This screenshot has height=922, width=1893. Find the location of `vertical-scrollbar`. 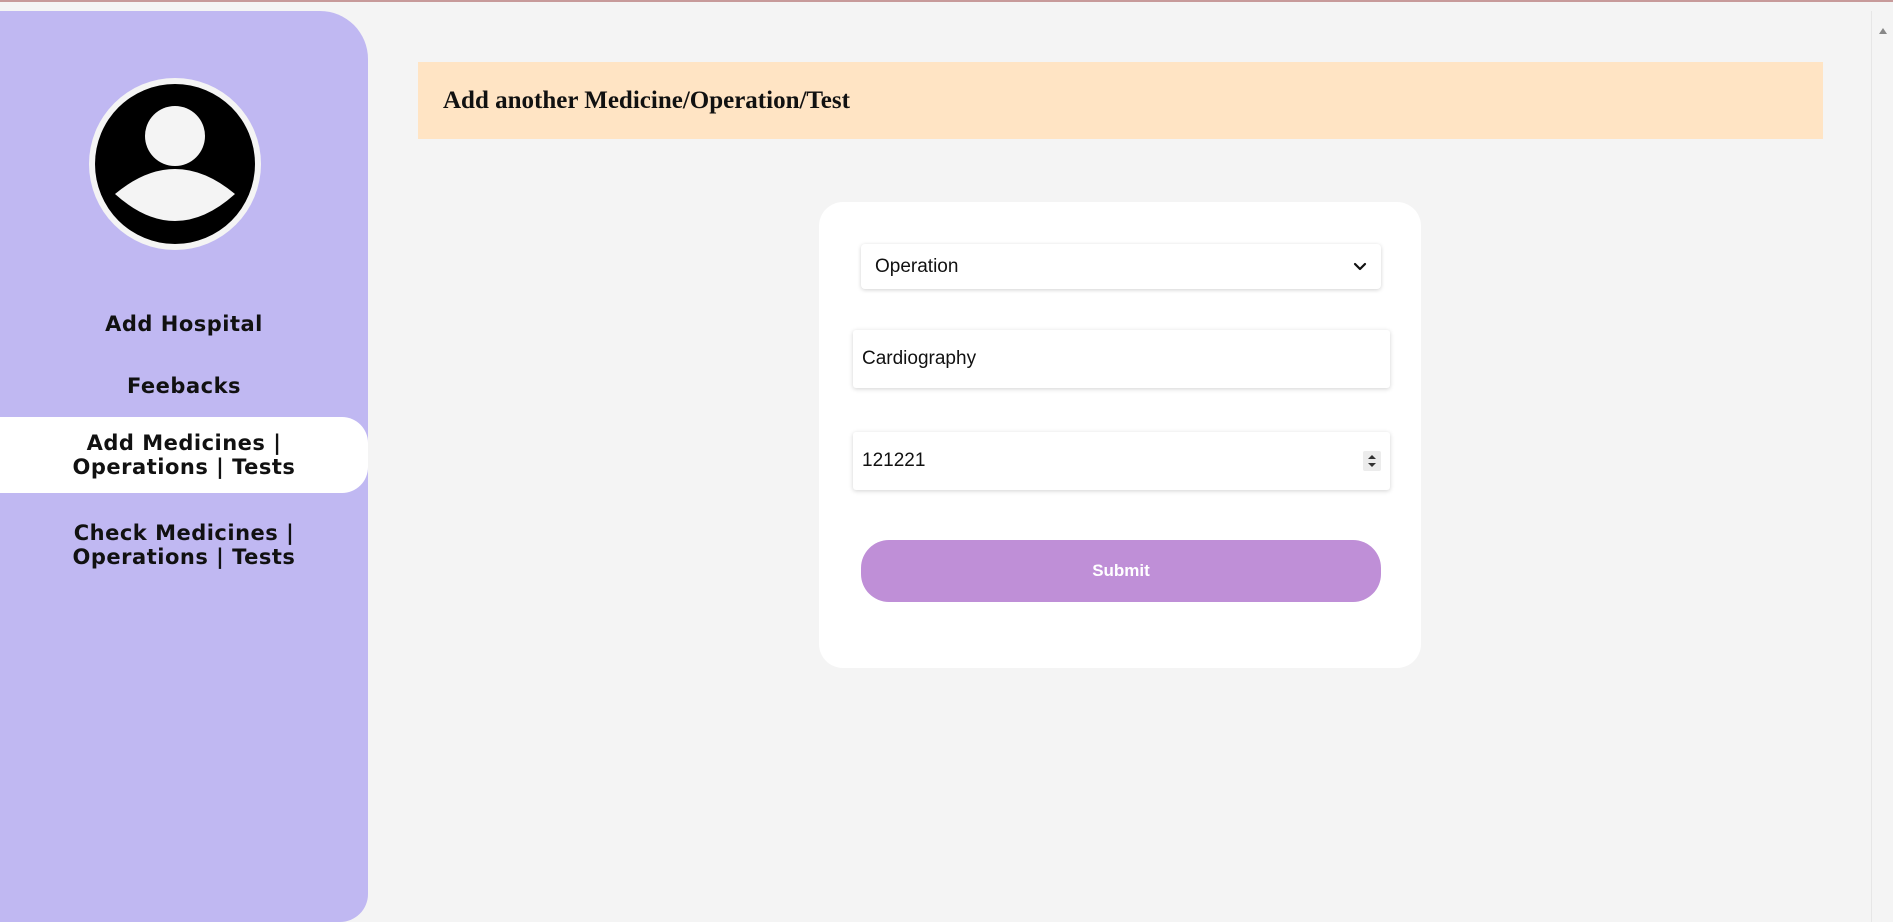

vertical-scrollbar is located at coordinates (1882, 466).